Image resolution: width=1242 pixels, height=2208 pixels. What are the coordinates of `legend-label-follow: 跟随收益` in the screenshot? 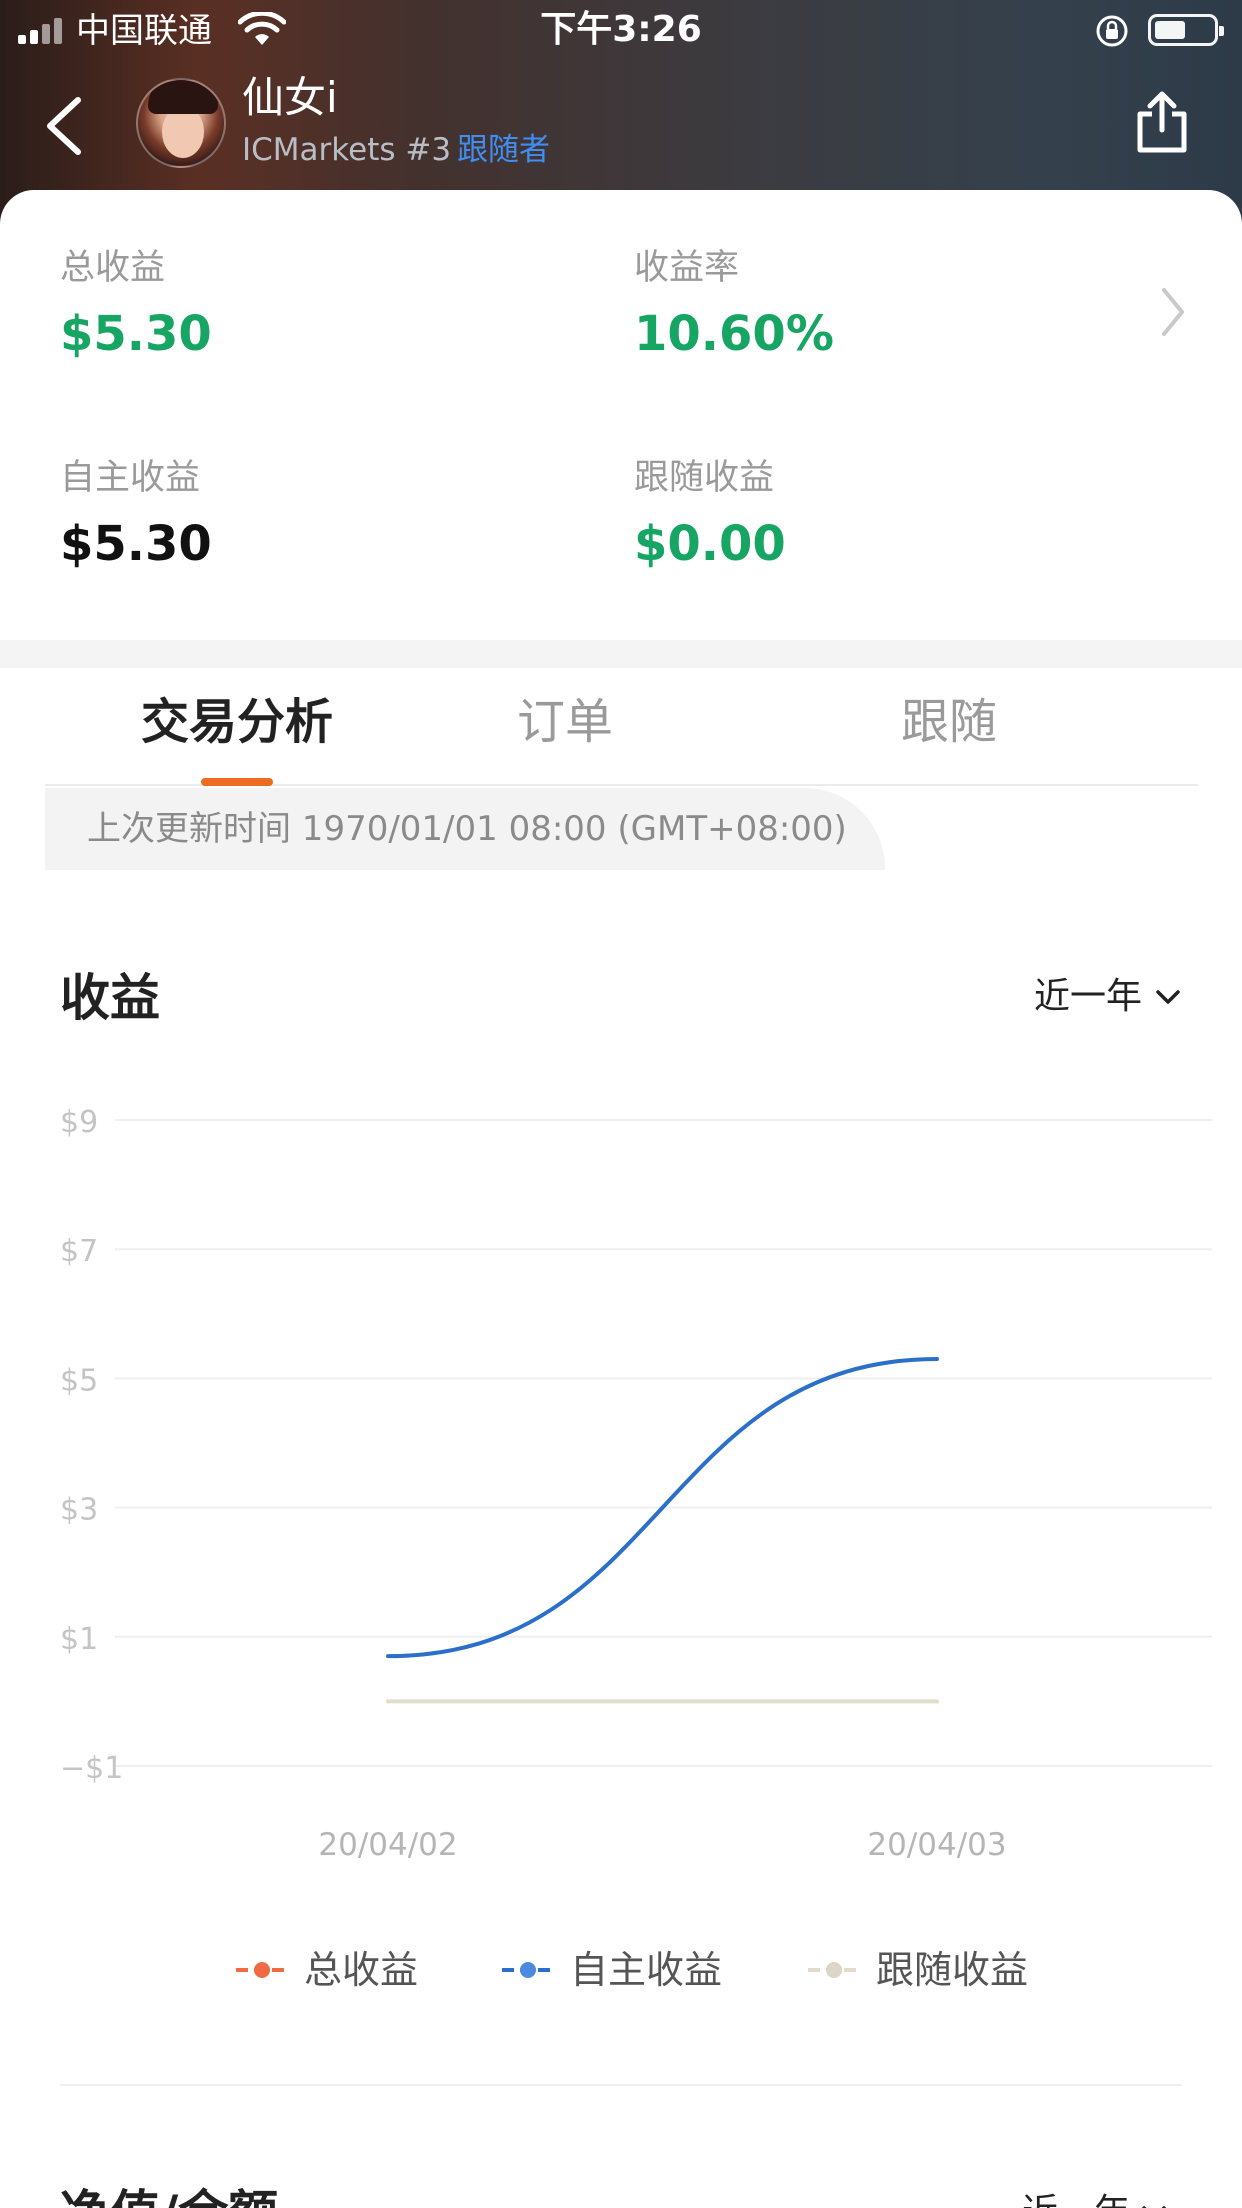 It's located at (952, 1970).